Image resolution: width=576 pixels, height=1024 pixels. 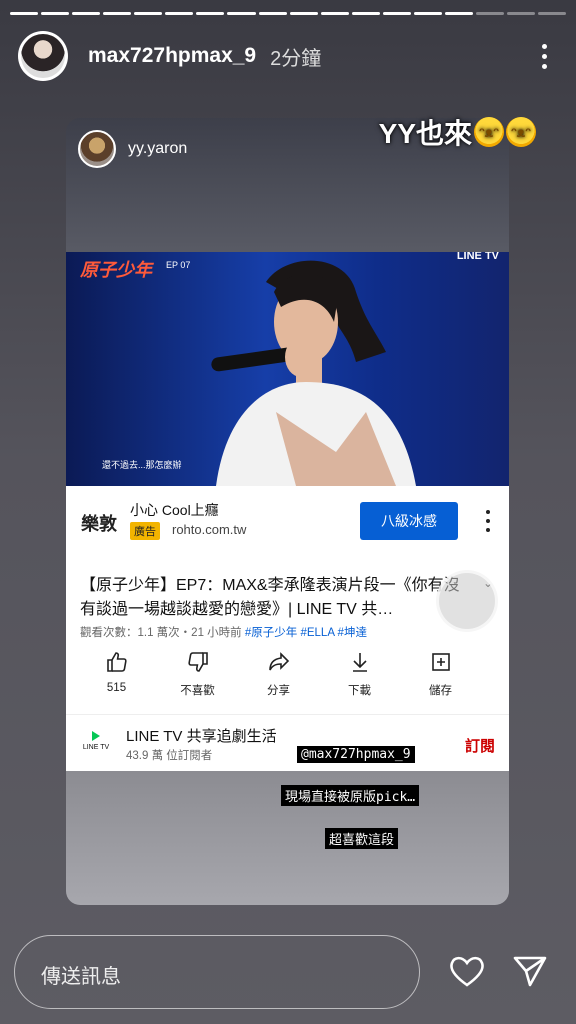 What do you see at coordinates (162, 633) in the screenshot?
I see `view-count-time: 觀看次數：1.1 萬次・21 小時前` at bounding box center [162, 633].